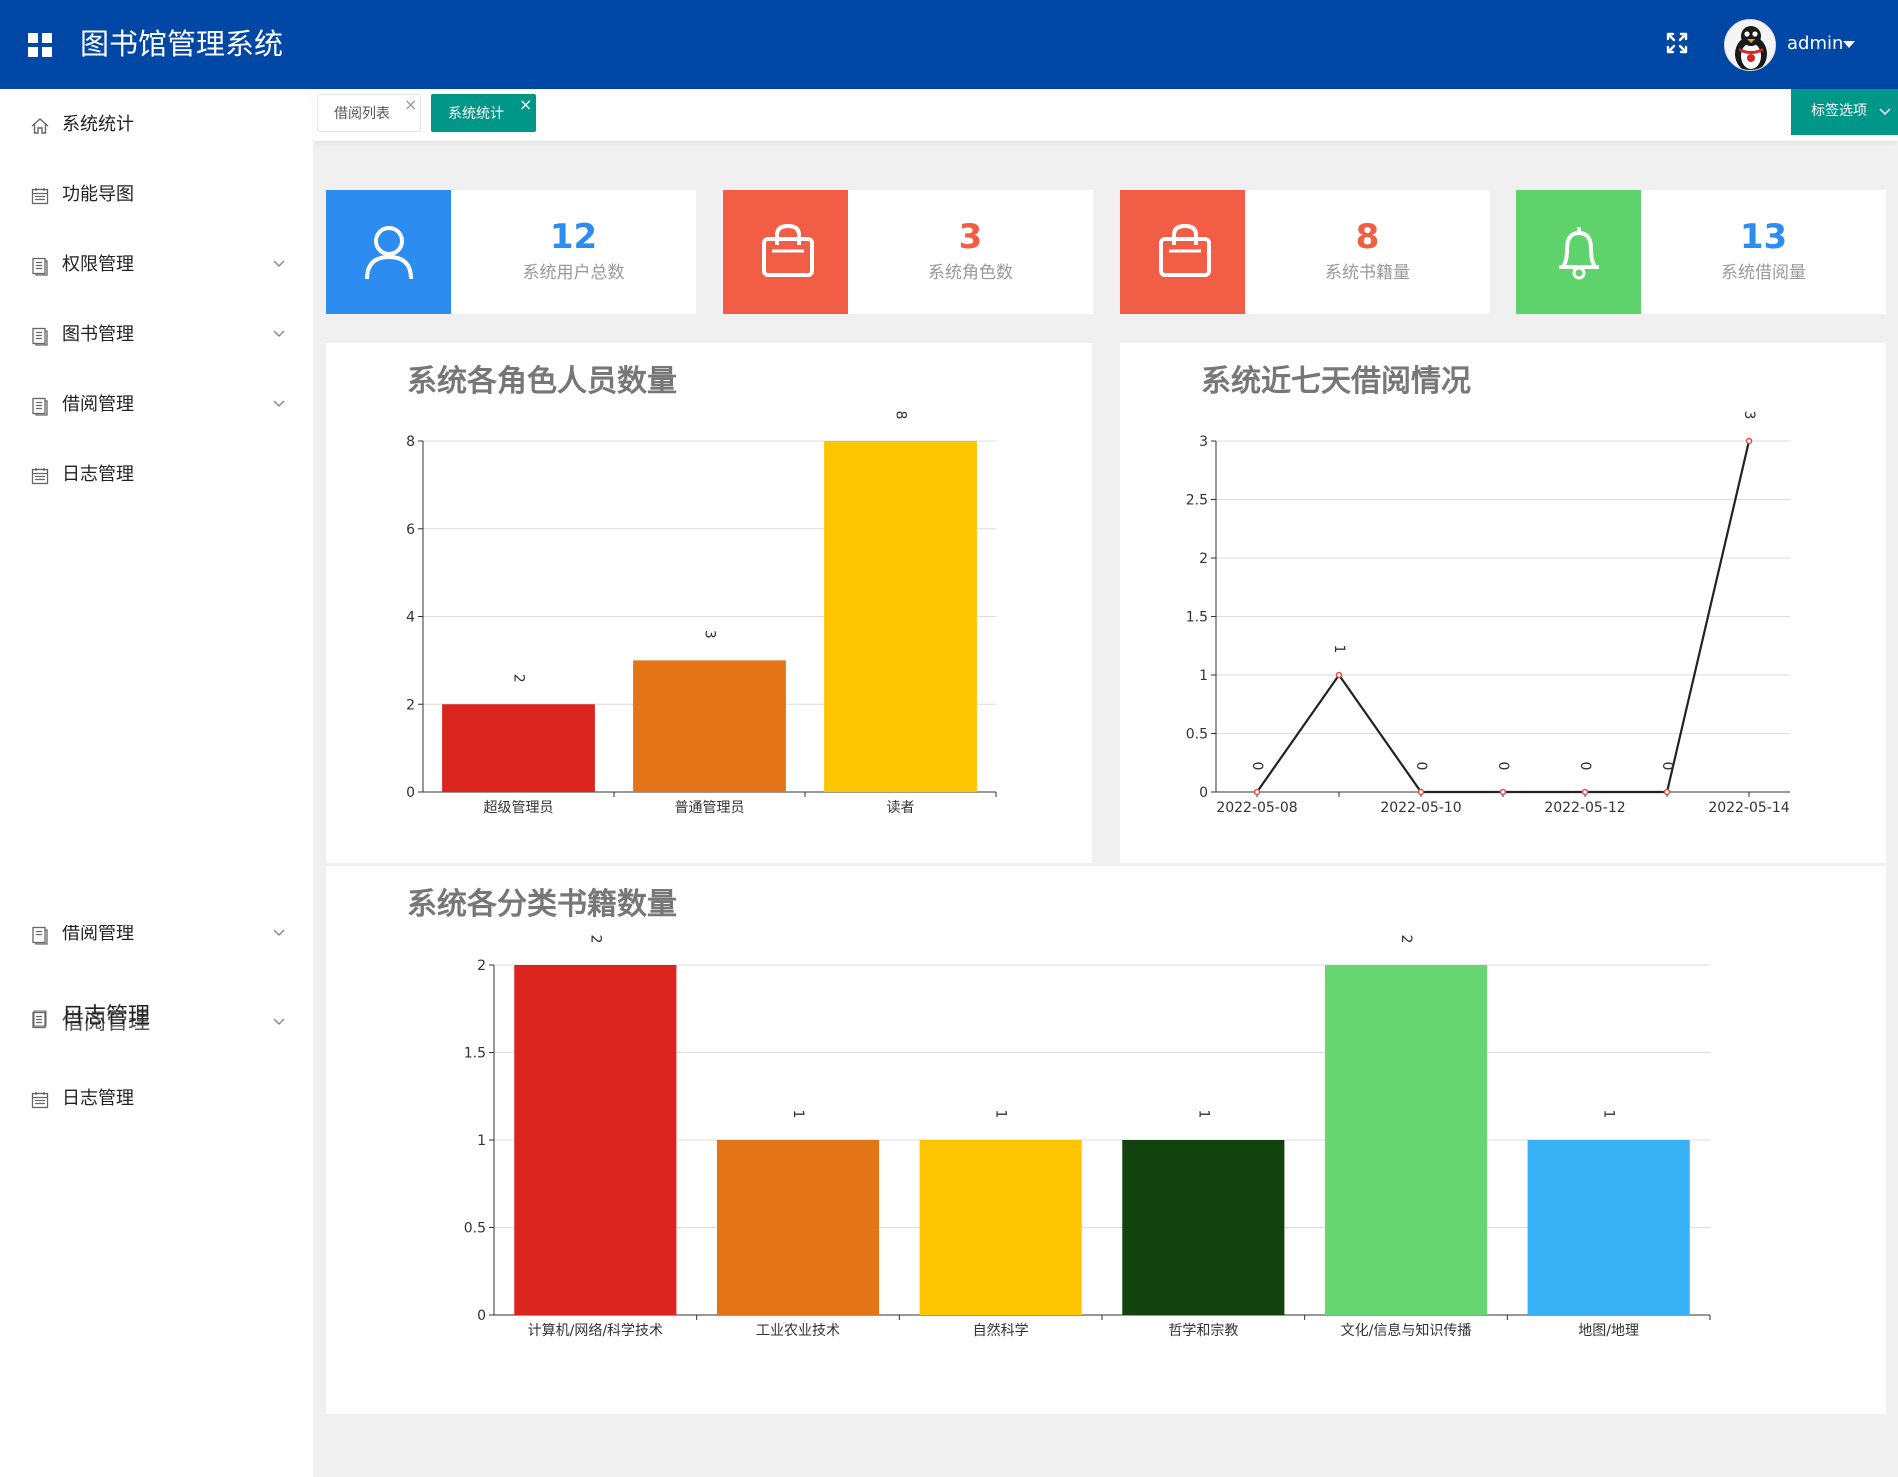 Image resolution: width=1898 pixels, height=1477 pixels. I want to click on x-tick-label: 读者, so click(901, 807).